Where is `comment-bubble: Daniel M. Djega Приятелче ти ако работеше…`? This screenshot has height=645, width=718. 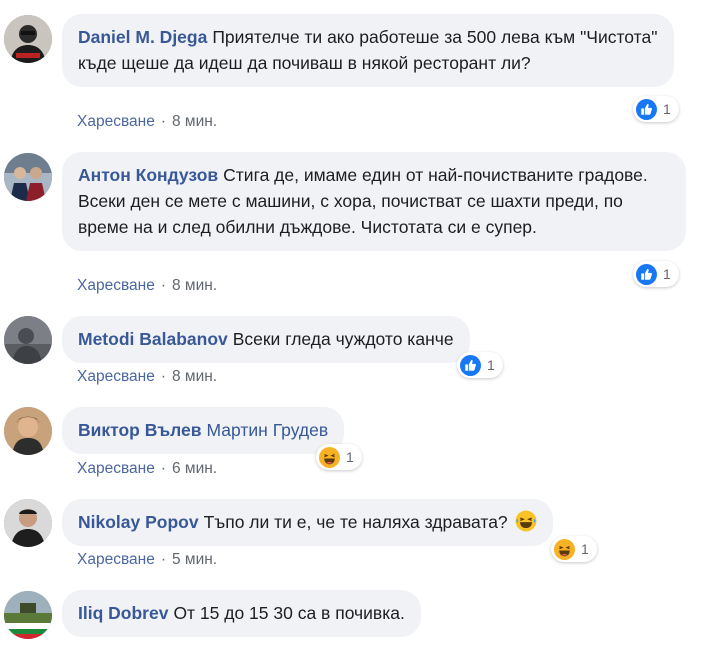 comment-bubble: Daniel M. Djega Приятелче ти ако работеше… is located at coordinates (368, 50).